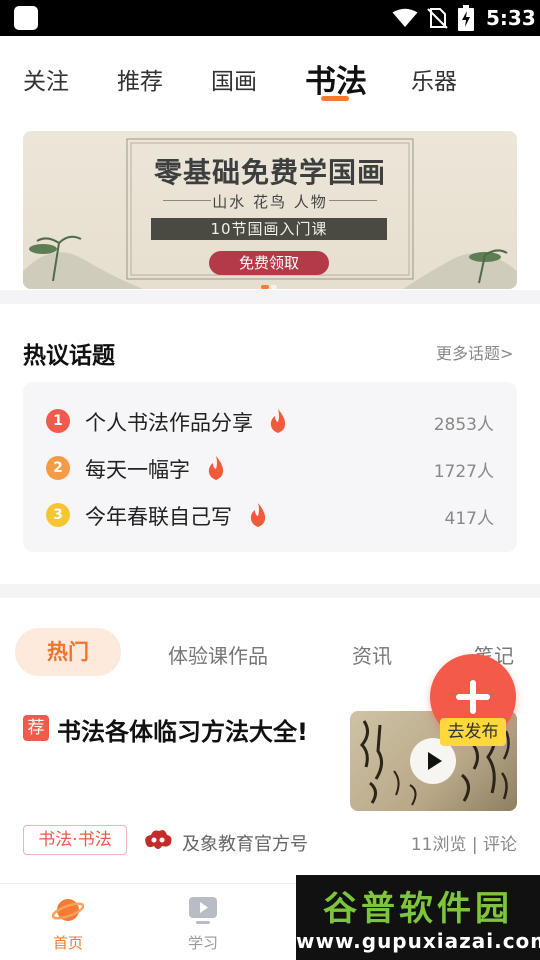 The image size is (540, 960). What do you see at coordinates (140, 79) in the screenshot?
I see `tab-recommend: 推荐` at bounding box center [140, 79].